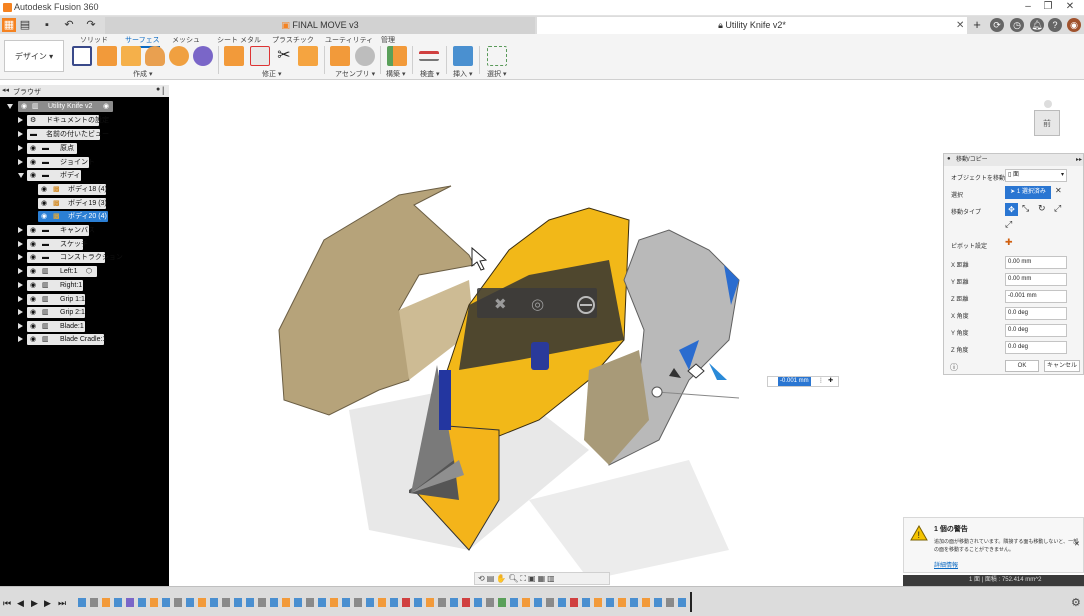 This screenshot has height=616, width=1084. What do you see at coordinates (821, 381) in the screenshot?
I see `more-icon: ⋮` at bounding box center [821, 381].